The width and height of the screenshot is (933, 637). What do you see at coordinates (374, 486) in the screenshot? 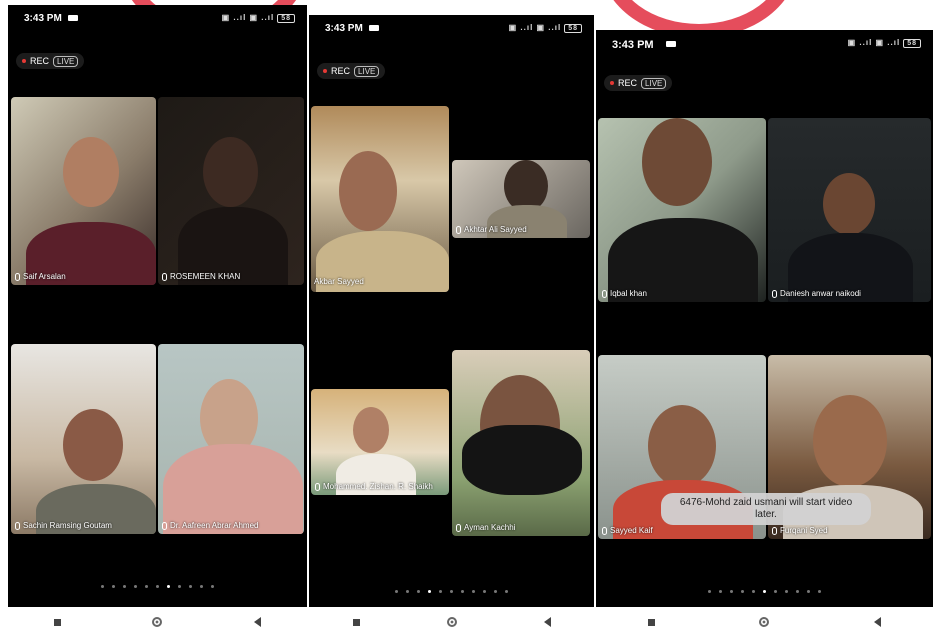
I see `participant-name: Mohammed. Zishan. R. Shaikh` at bounding box center [374, 486].